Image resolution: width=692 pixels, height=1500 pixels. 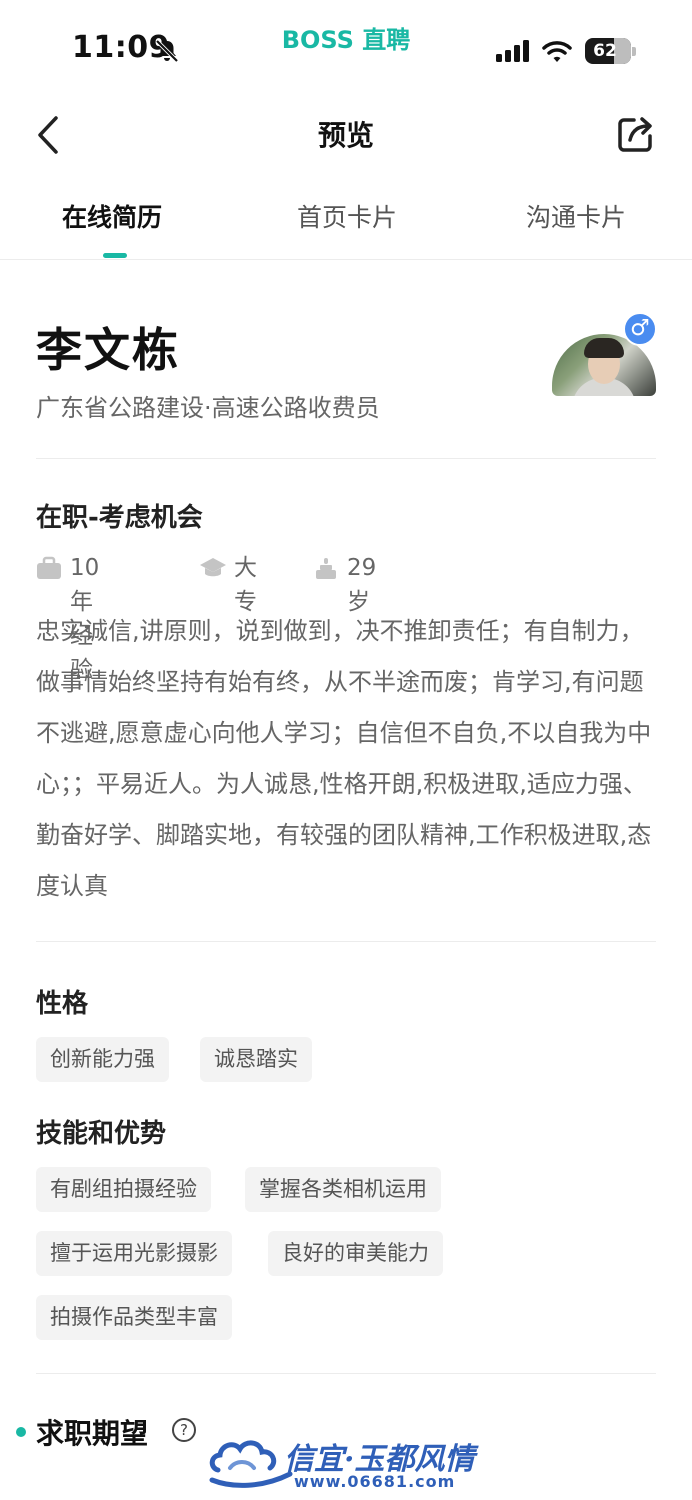 What do you see at coordinates (102, 1059) in the screenshot?
I see `personality-tag: 创新能力强` at bounding box center [102, 1059].